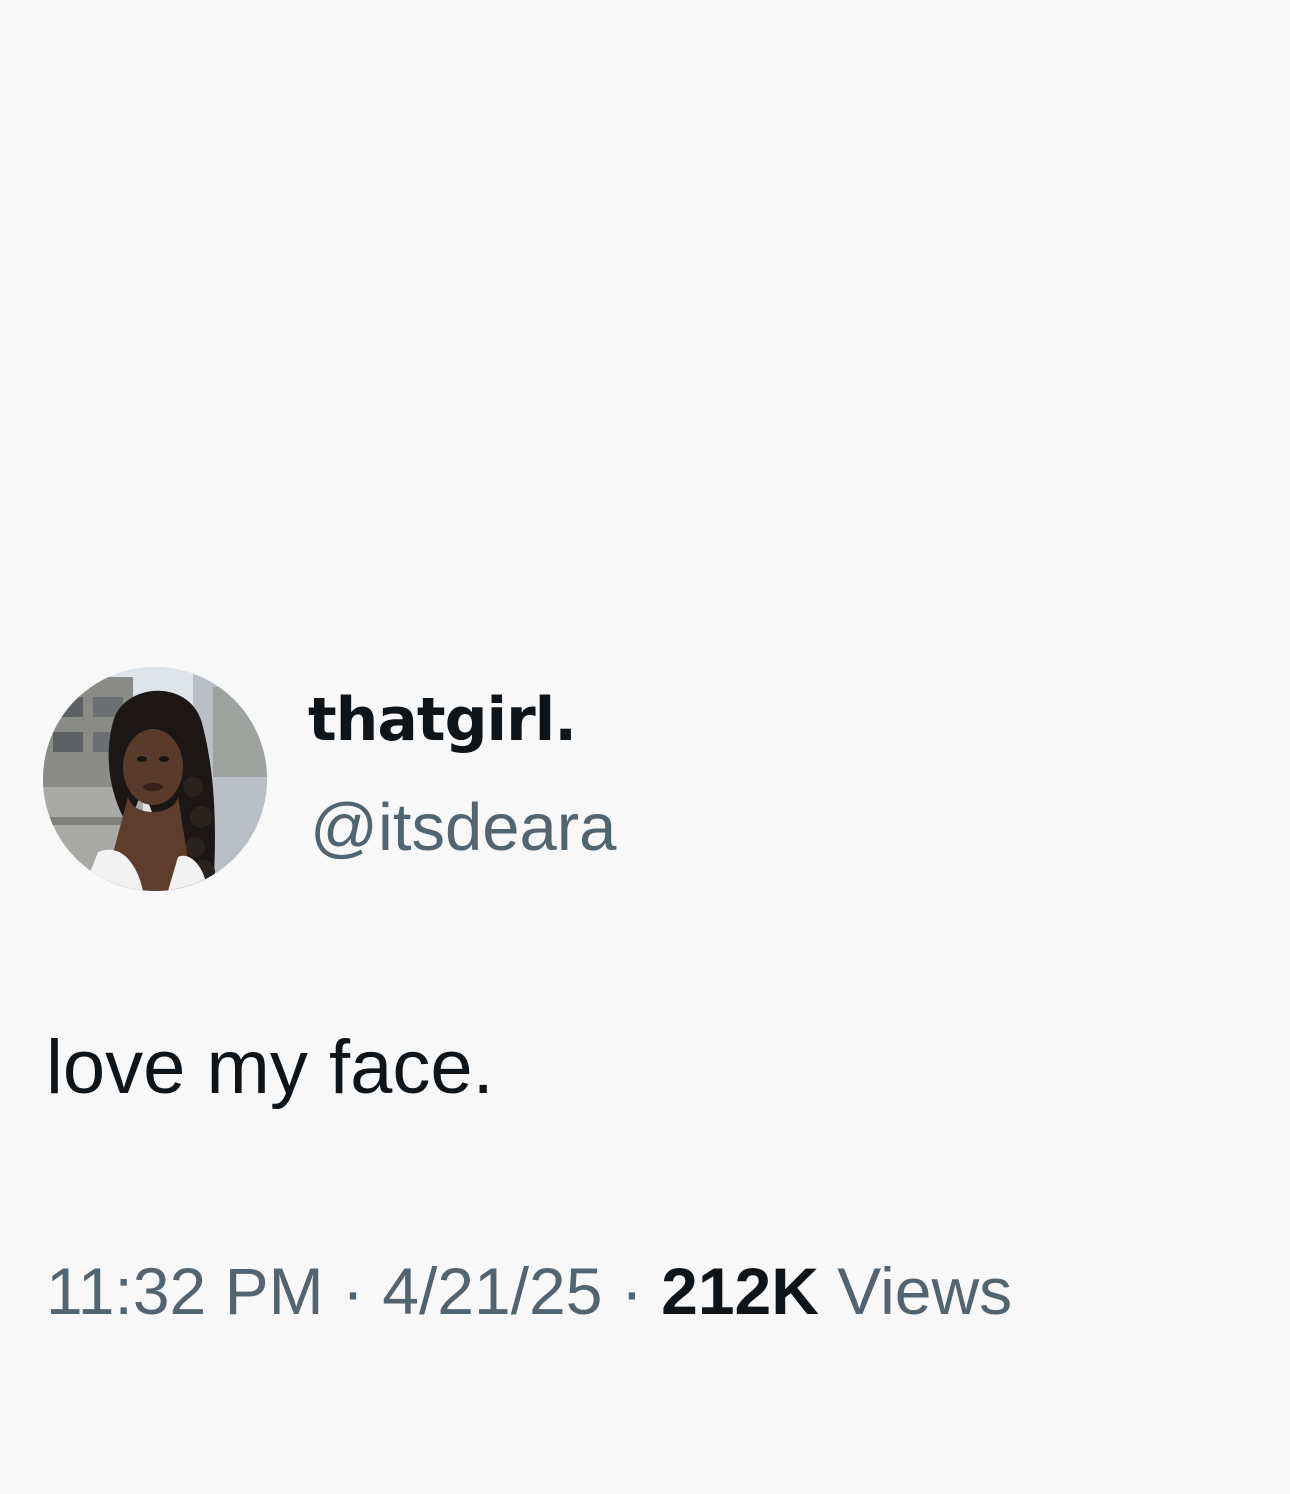 This screenshot has height=1494, width=1290. What do you see at coordinates (185, 1291) in the screenshot?
I see `tweet-time: 11:32 PM` at bounding box center [185, 1291].